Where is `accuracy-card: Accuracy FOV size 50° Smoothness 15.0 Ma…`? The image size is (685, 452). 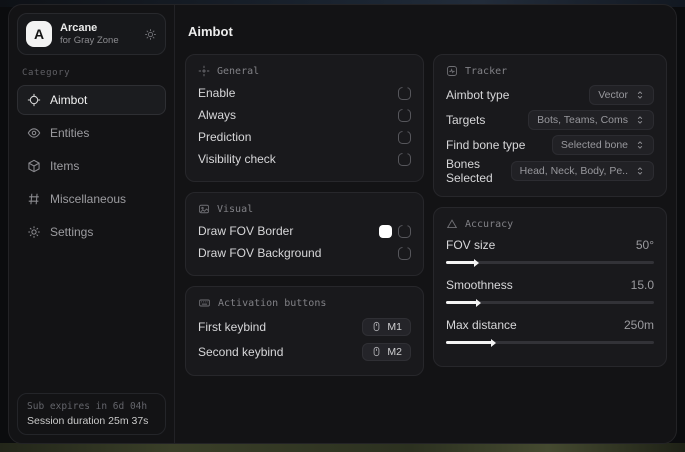 accuracy-card: Accuracy FOV size 50° Smoothness 15.0 Ma… is located at coordinates (550, 287).